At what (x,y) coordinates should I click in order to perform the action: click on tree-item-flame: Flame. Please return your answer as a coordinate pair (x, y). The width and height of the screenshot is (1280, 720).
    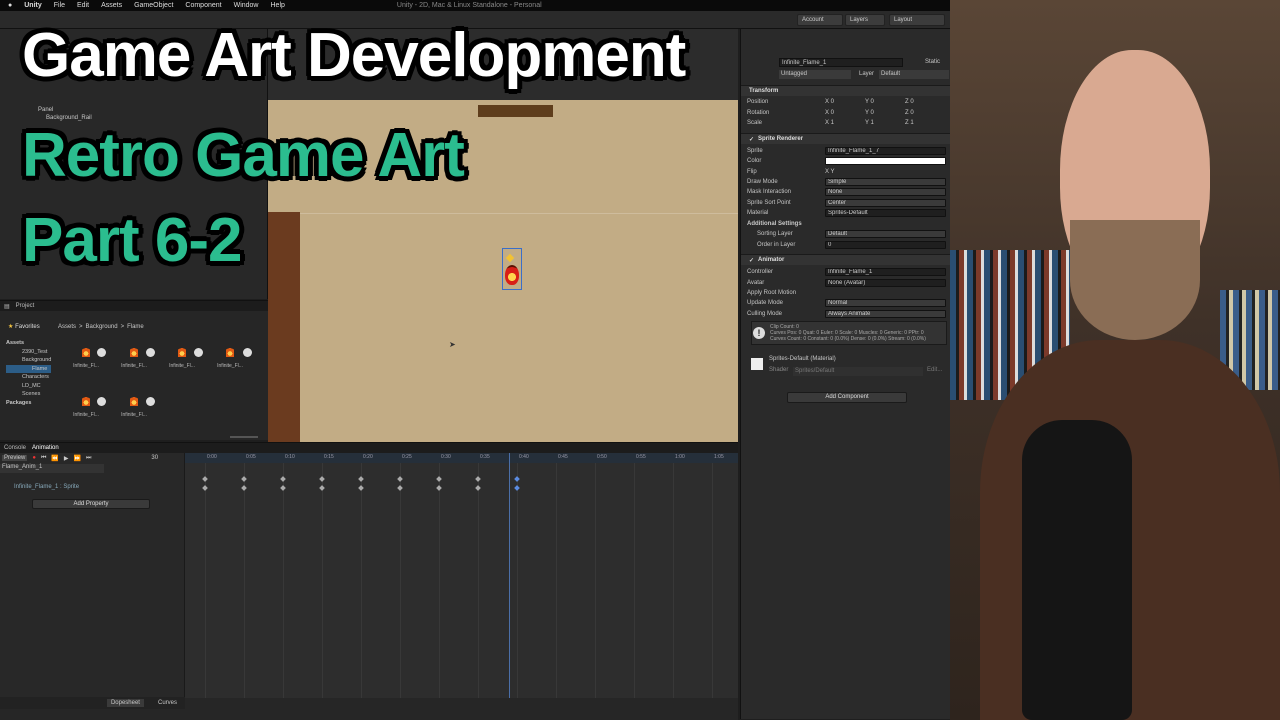
    Looking at the image, I should click on (29, 368).